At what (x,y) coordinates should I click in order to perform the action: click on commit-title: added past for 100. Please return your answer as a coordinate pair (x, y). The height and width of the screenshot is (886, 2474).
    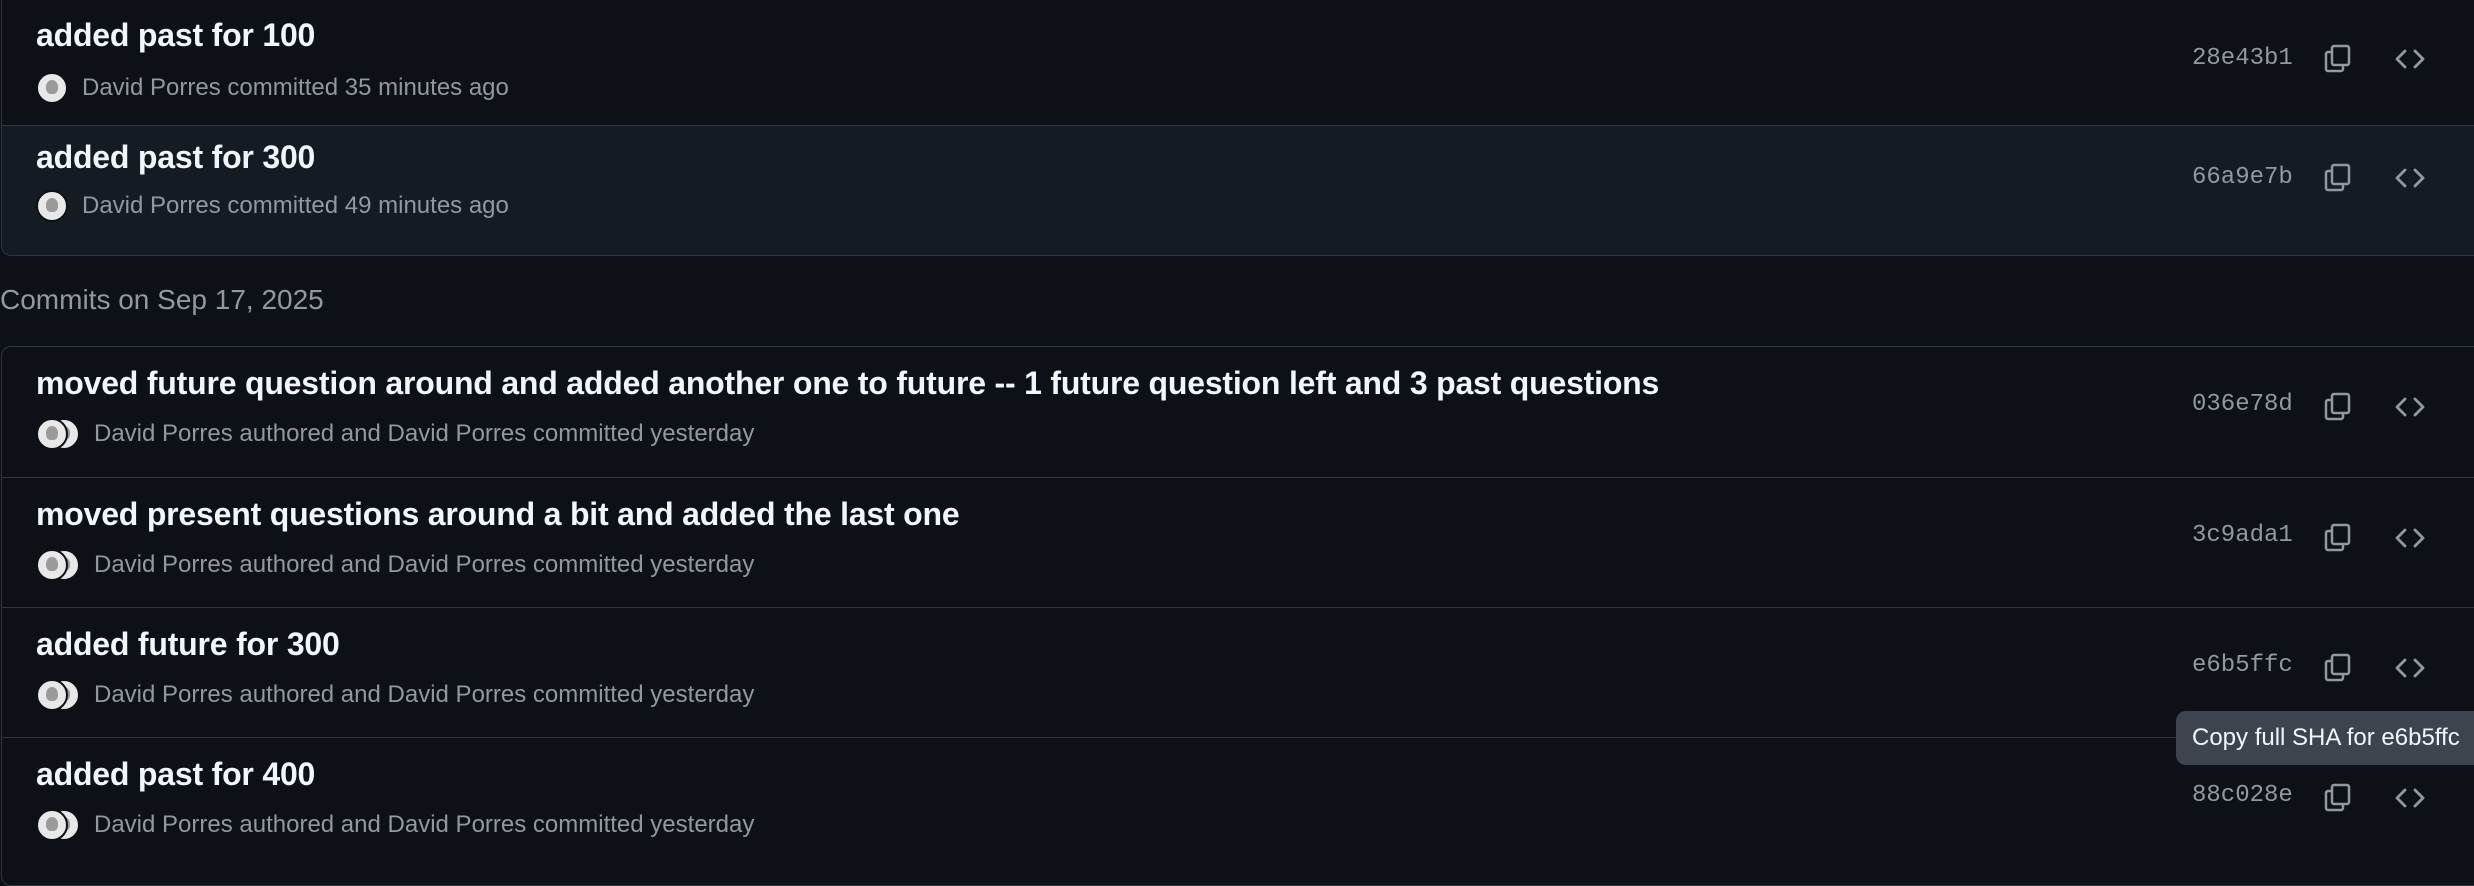
    Looking at the image, I should click on (175, 35).